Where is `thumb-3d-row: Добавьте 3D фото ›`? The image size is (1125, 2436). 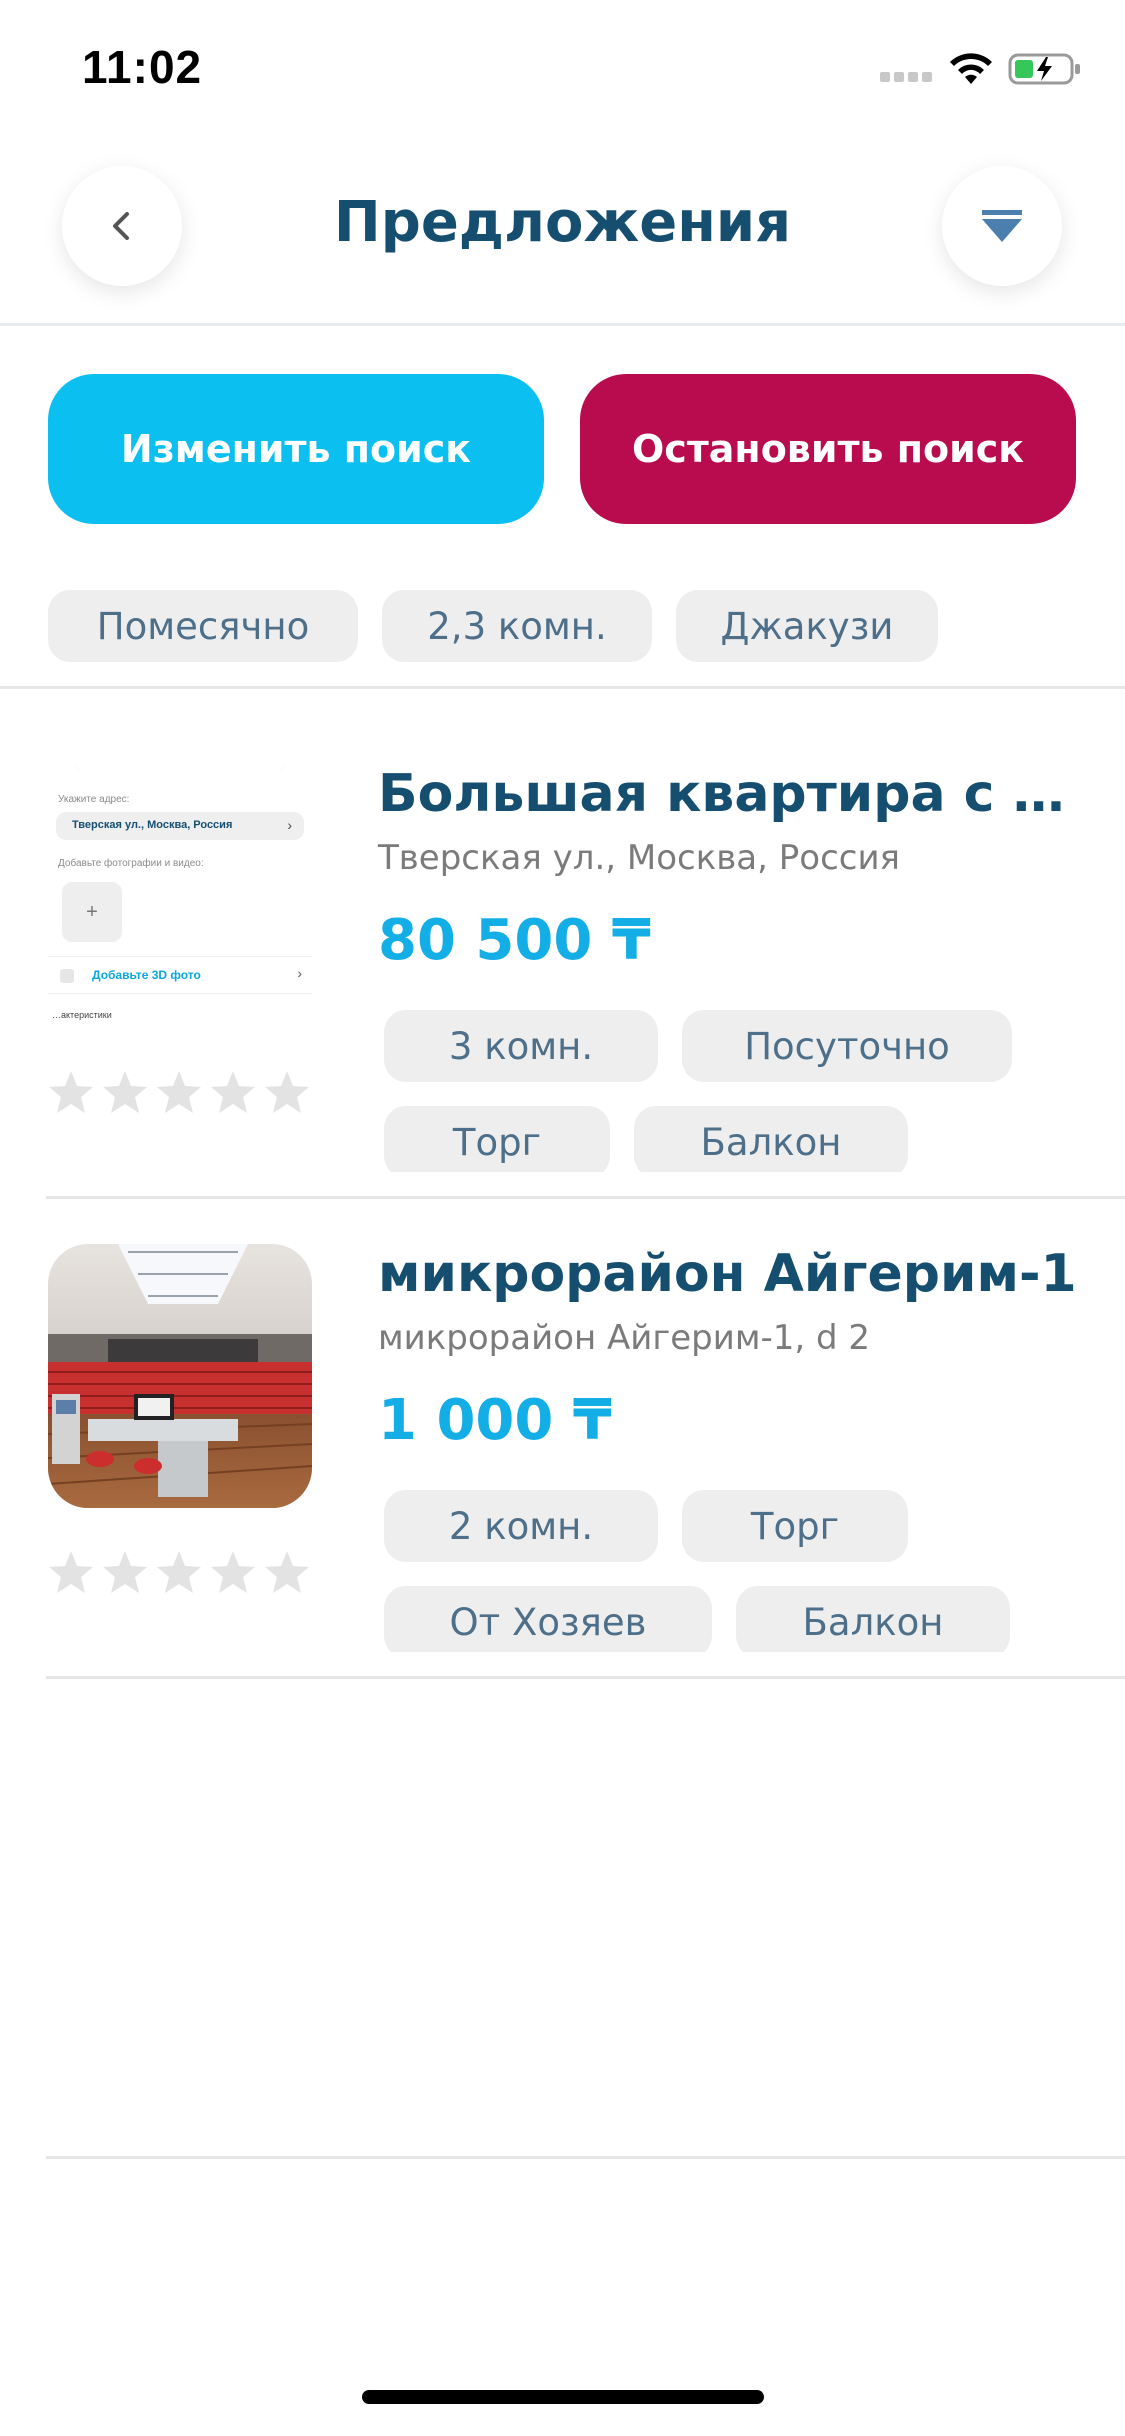 thumb-3d-row: Добавьте 3D фото › is located at coordinates (180, 975).